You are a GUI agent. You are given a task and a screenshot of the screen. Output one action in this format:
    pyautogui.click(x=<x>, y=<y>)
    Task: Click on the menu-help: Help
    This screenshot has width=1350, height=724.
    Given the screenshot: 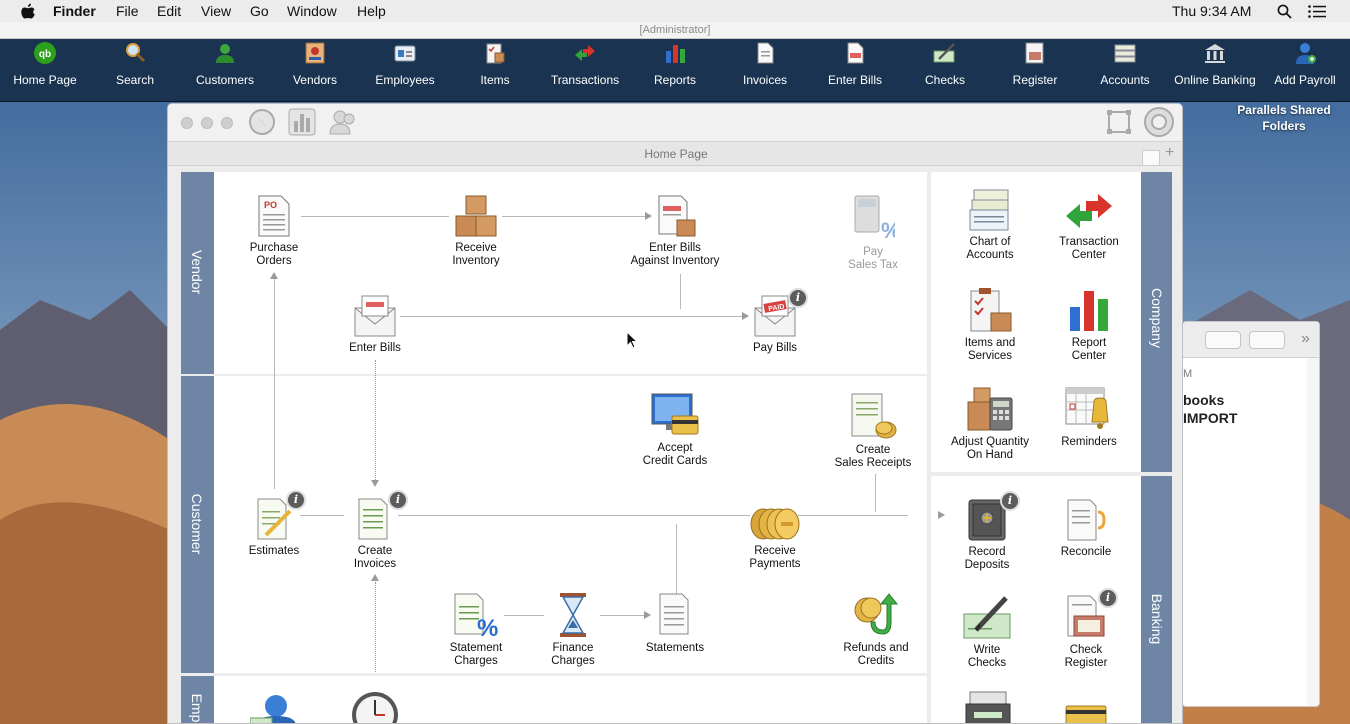 What is the action you would take?
    pyautogui.click(x=371, y=11)
    